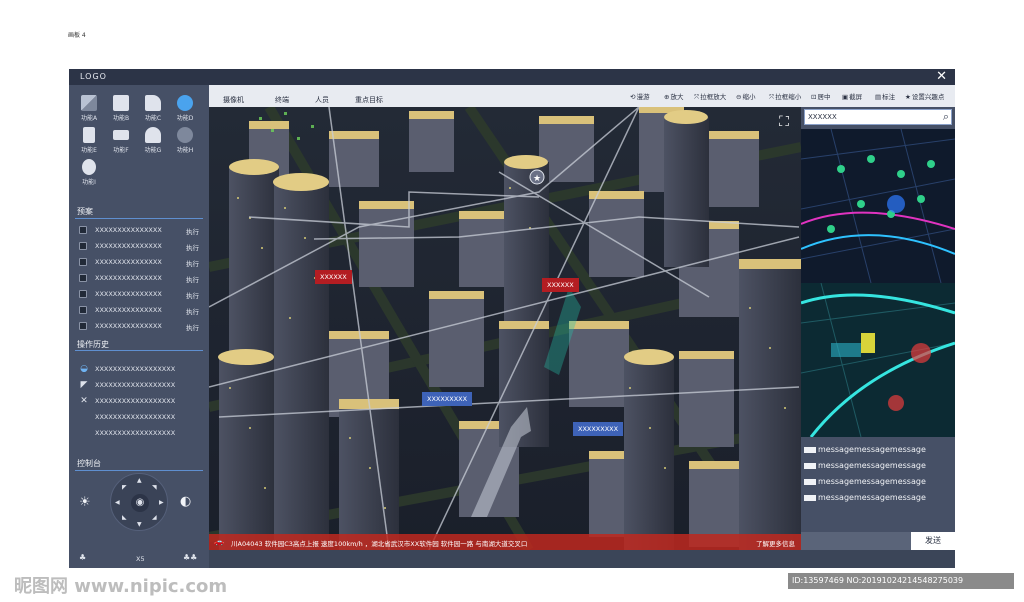  Describe the element at coordinates (139, 401) in the screenshot. I see `history-item: ✕ XXXXXXXXXXXXXXXXXX` at that location.